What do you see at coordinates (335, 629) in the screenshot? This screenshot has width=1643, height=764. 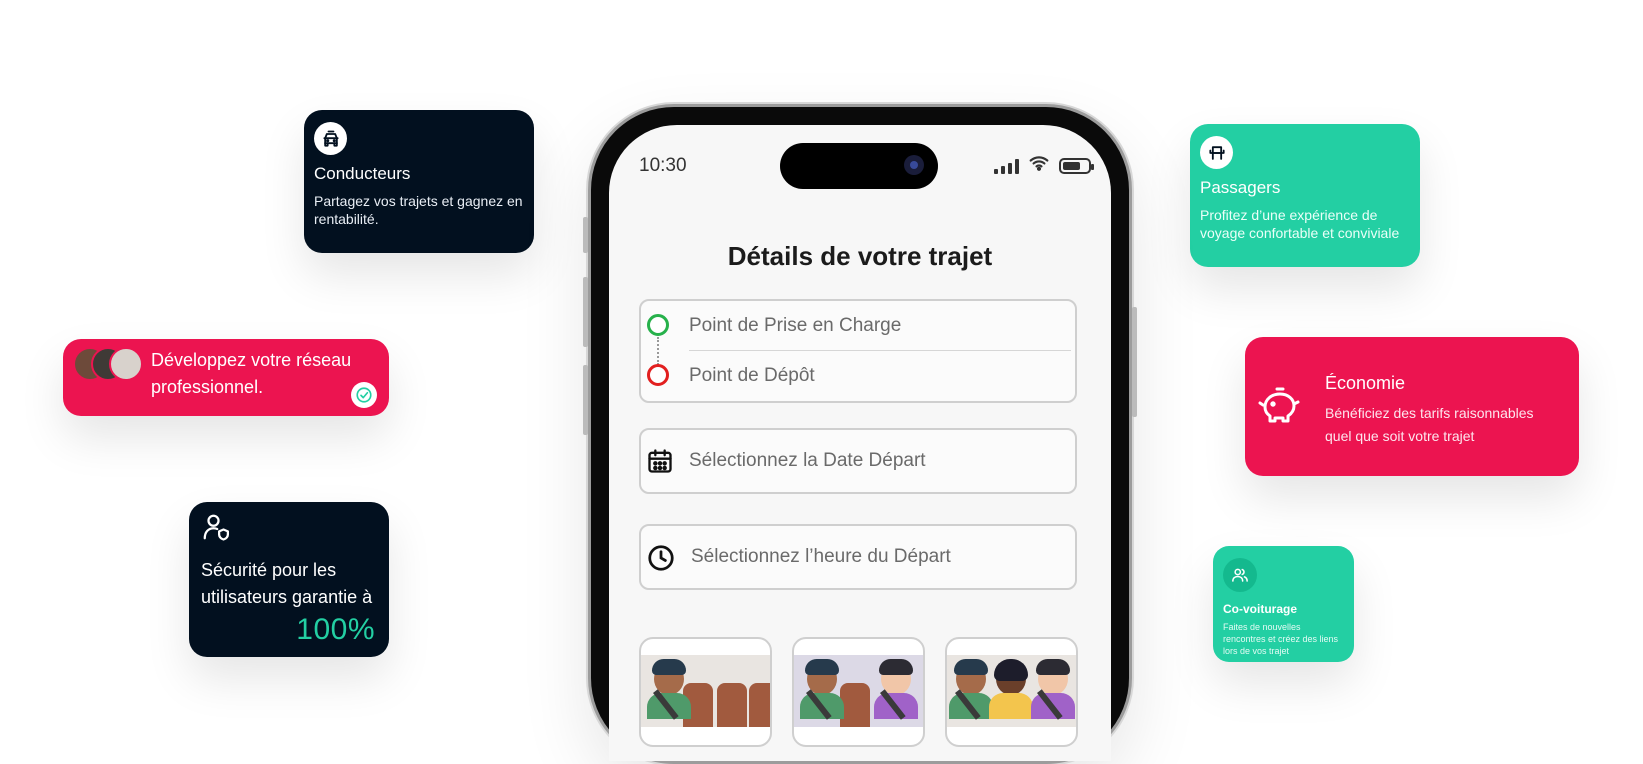 I see `securite-percent: 100%` at bounding box center [335, 629].